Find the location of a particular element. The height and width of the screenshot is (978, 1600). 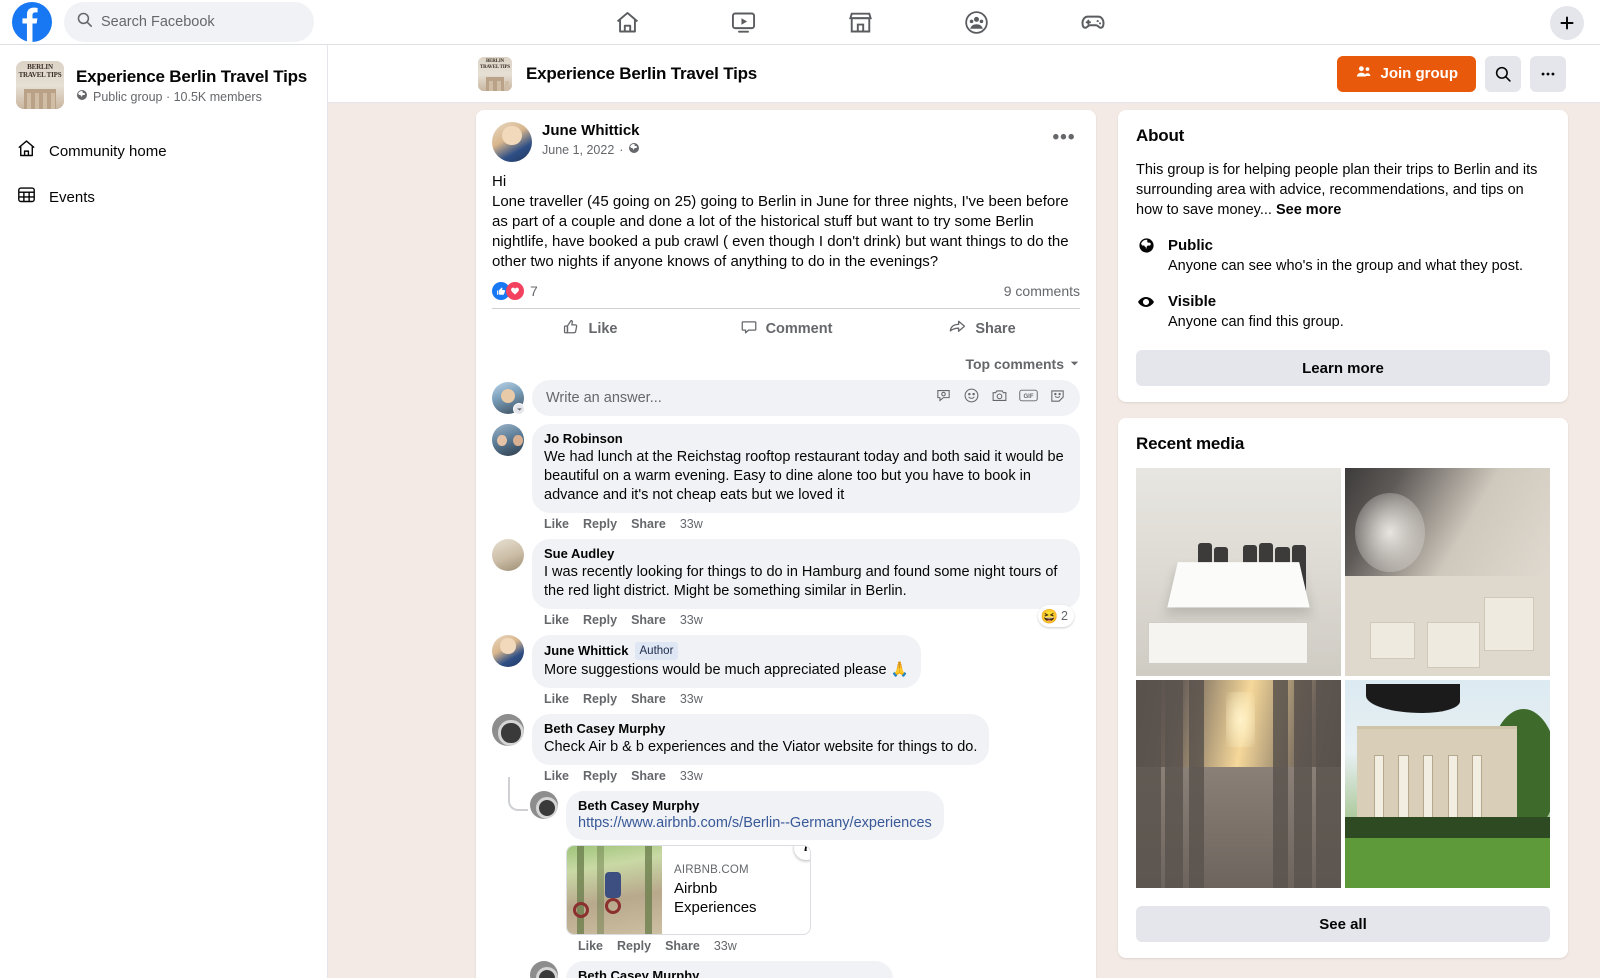

post-comments-count: 9 comments is located at coordinates (1042, 291).